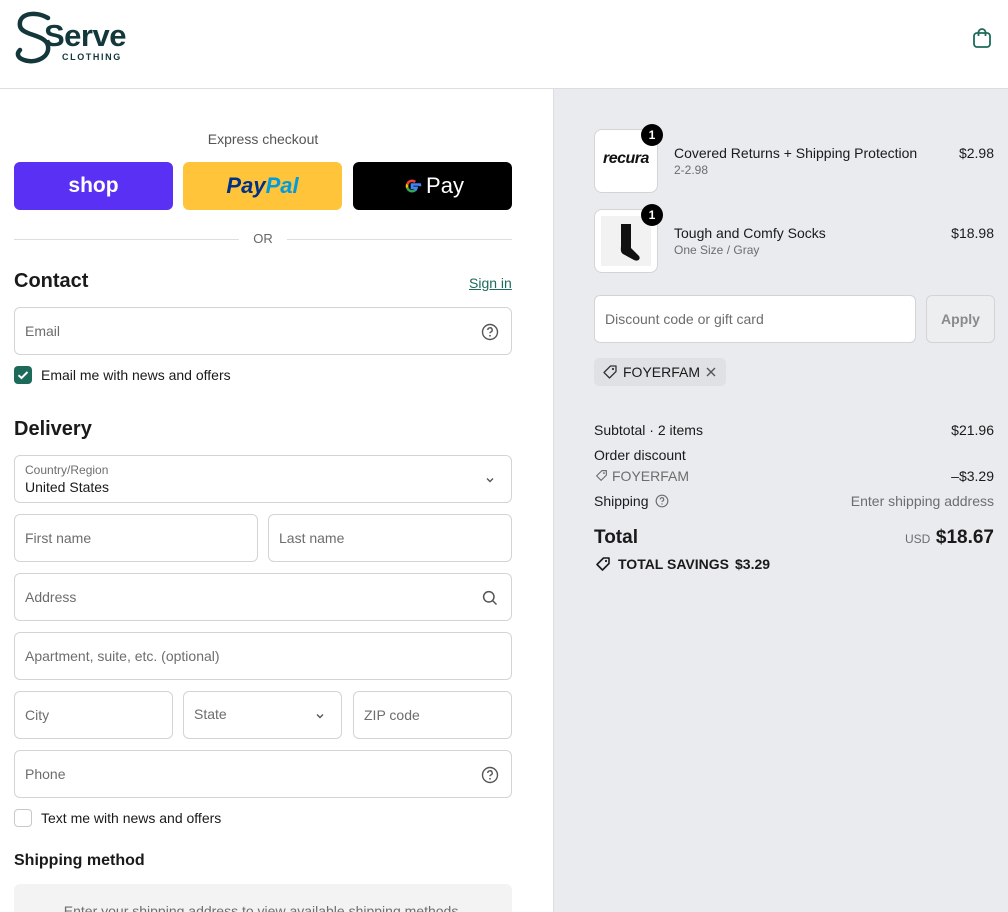  What do you see at coordinates (964, 537) in the screenshot?
I see `total-value: $18.67` at bounding box center [964, 537].